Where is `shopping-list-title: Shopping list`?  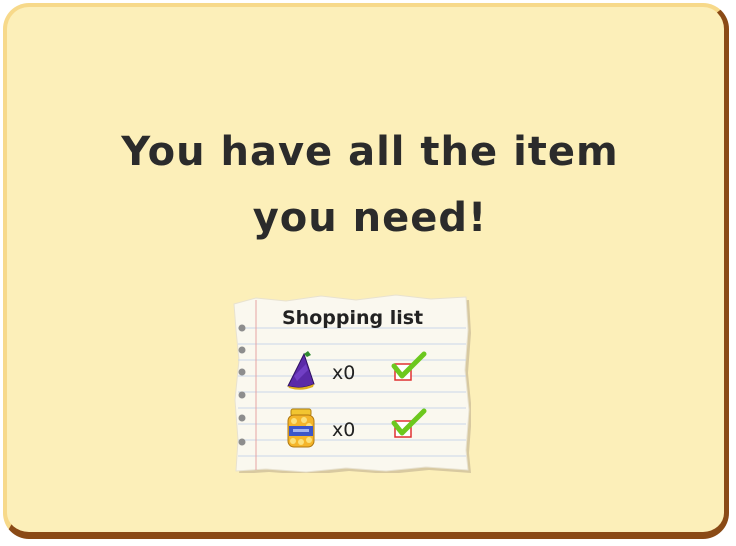 shopping-list-title: Shopping list is located at coordinates (353, 318).